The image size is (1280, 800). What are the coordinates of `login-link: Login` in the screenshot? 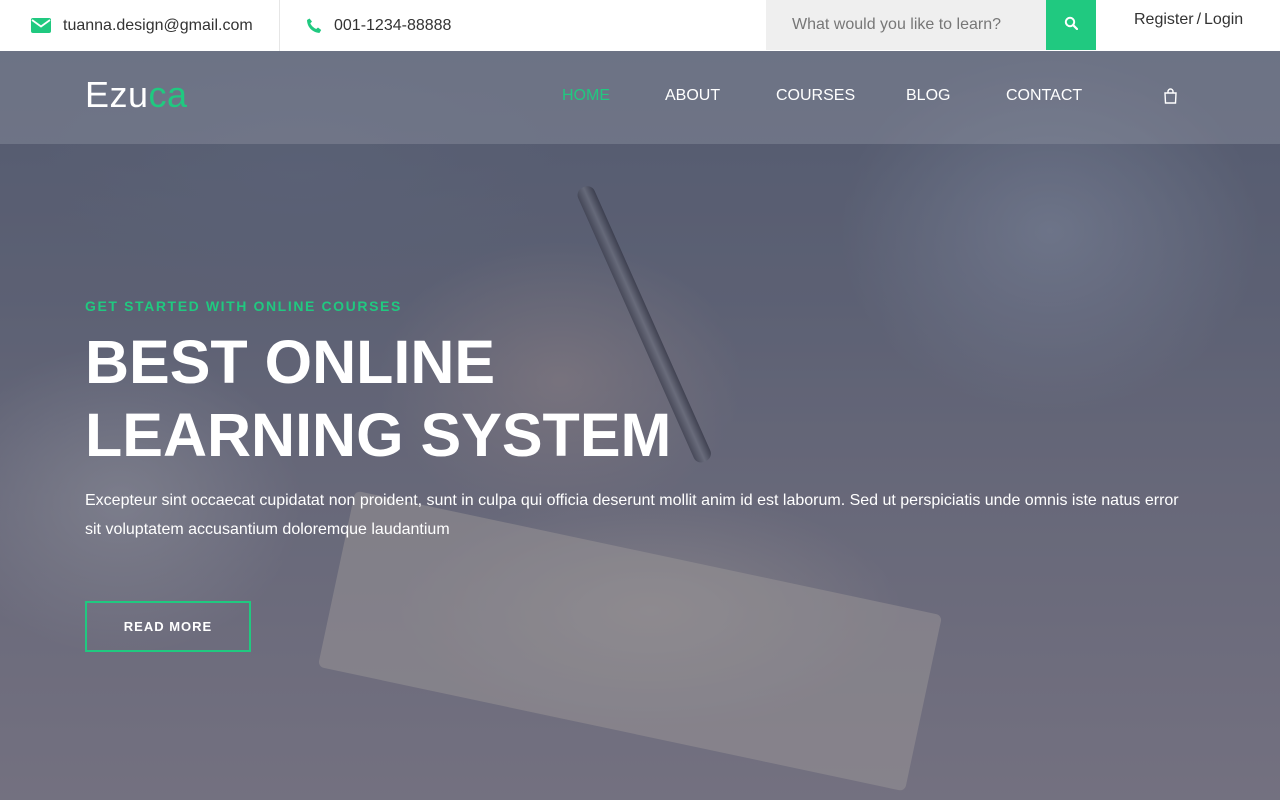 It's located at (1223, 19).